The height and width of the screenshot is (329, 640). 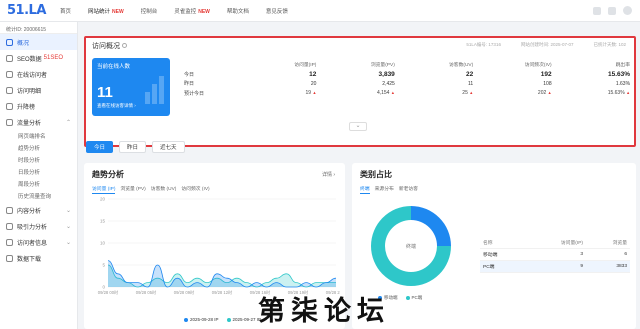 What do you see at coordinates (243, 319) in the screenshot?
I see `legend-item: 2025-09-27 IP` at bounding box center [243, 319].